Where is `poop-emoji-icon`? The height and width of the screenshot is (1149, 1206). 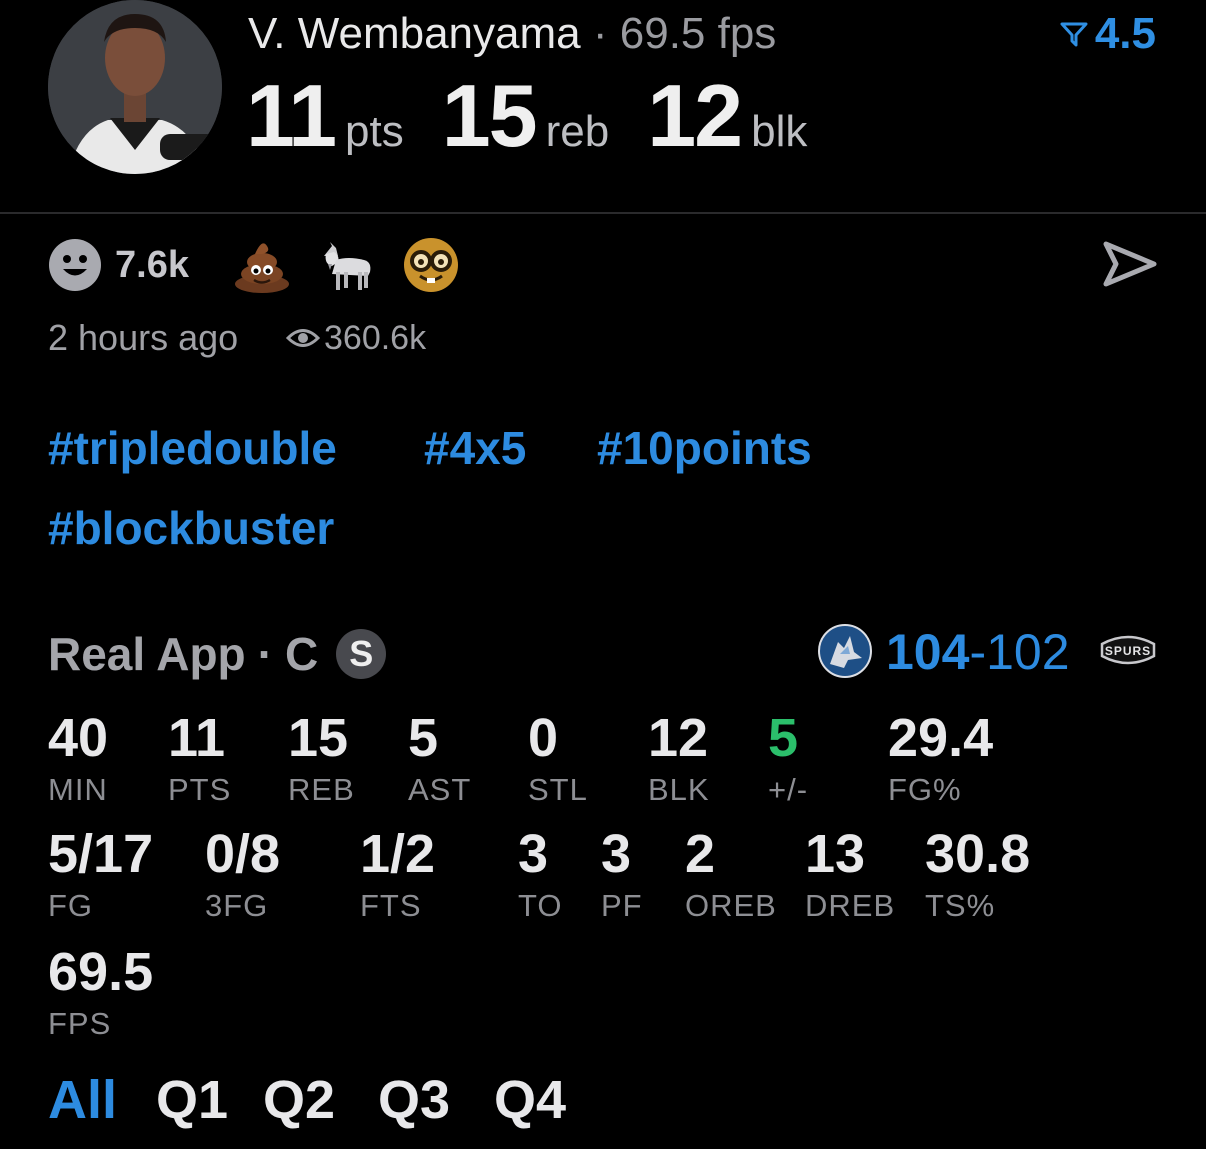
poop-emoji-icon is located at coordinates (262, 265).